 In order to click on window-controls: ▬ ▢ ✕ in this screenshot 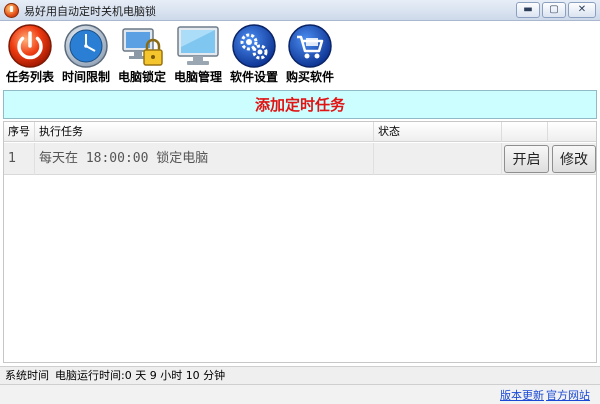, I will do `click(556, 10)`.